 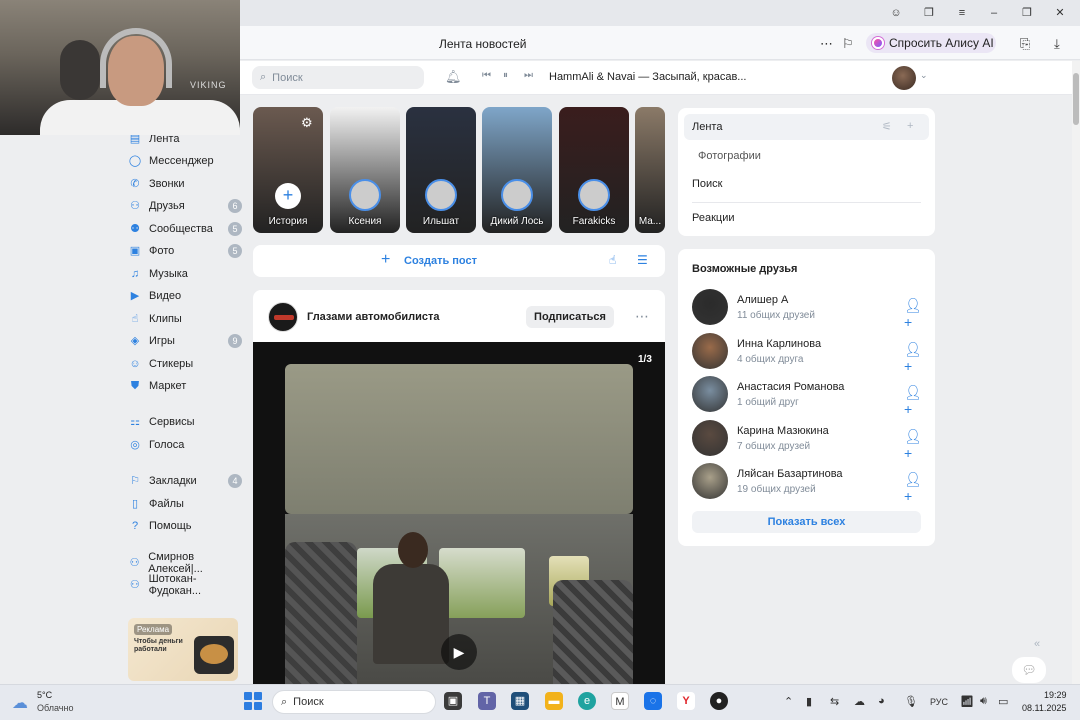 What do you see at coordinates (809, 396) in the screenshot?
I see `friend-suggestion: Анастасия Романова 1 общий друг 👤︎+` at bounding box center [809, 396].